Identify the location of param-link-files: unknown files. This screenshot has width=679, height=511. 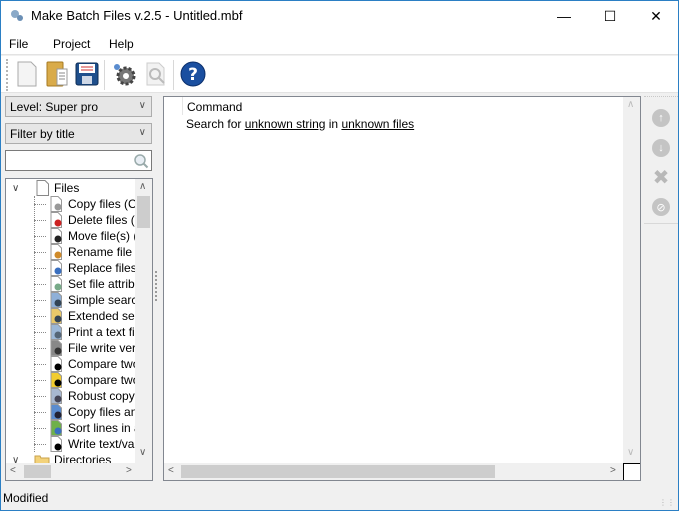
(377, 124).